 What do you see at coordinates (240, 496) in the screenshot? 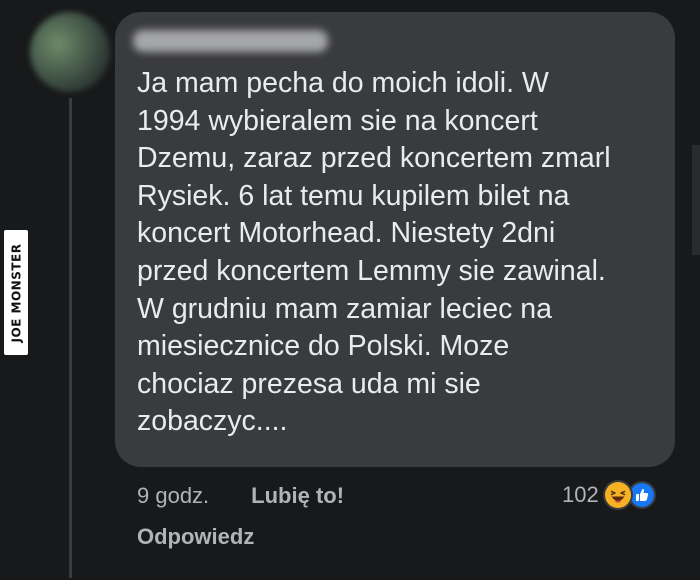
I see `comment-actions: 9 godz. Lubię to!` at bounding box center [240, 496].